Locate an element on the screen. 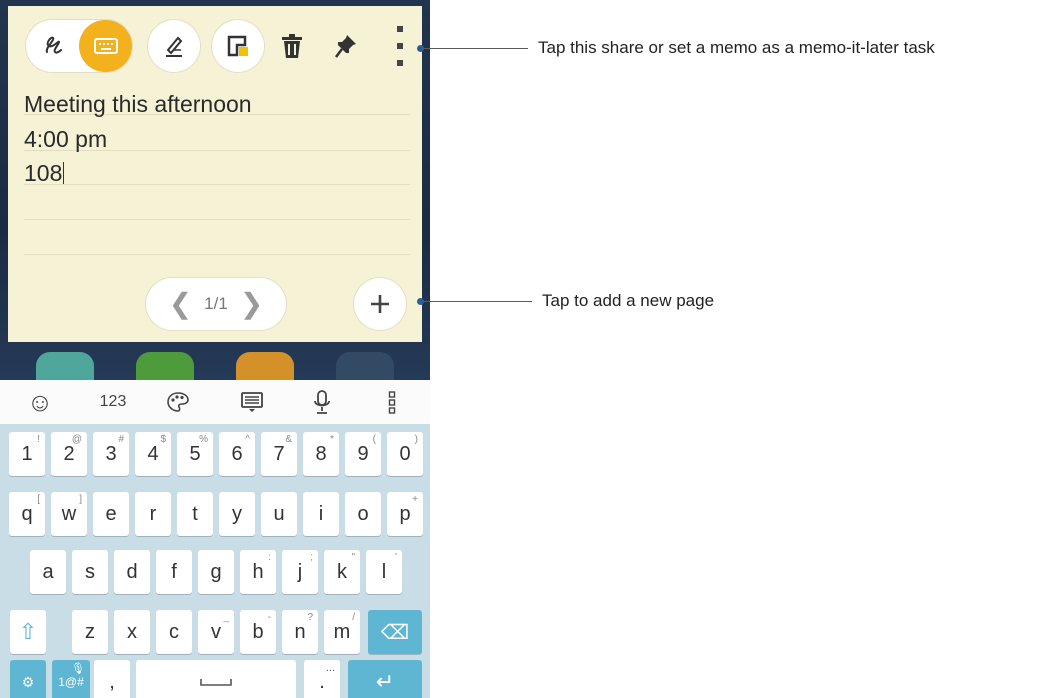  more-icon is located at coordinates (392, 402).